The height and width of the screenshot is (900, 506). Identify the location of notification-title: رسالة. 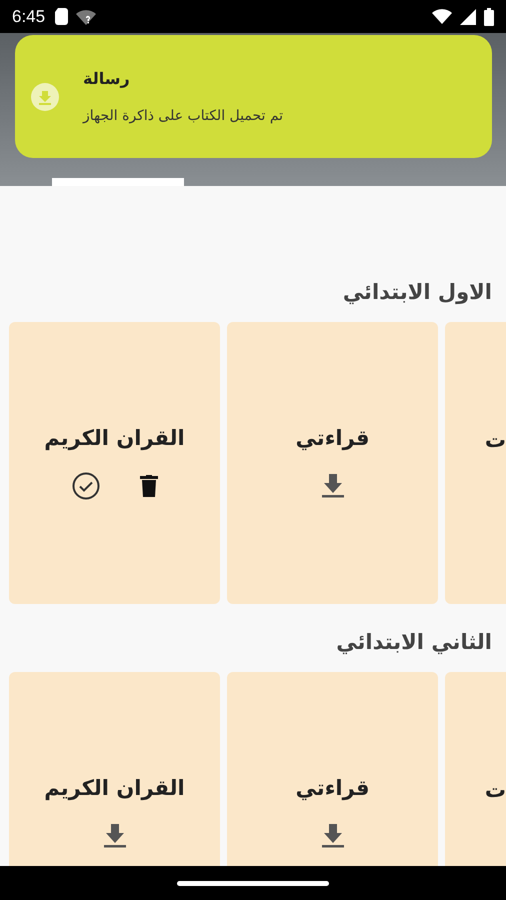
(106, 78).